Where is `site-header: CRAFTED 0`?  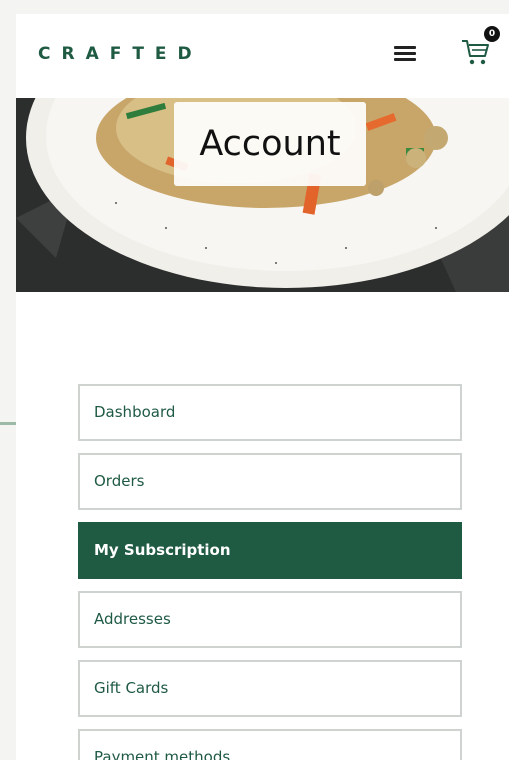 site-header: CRAFTED 0 is located at coordinates (262, 56).